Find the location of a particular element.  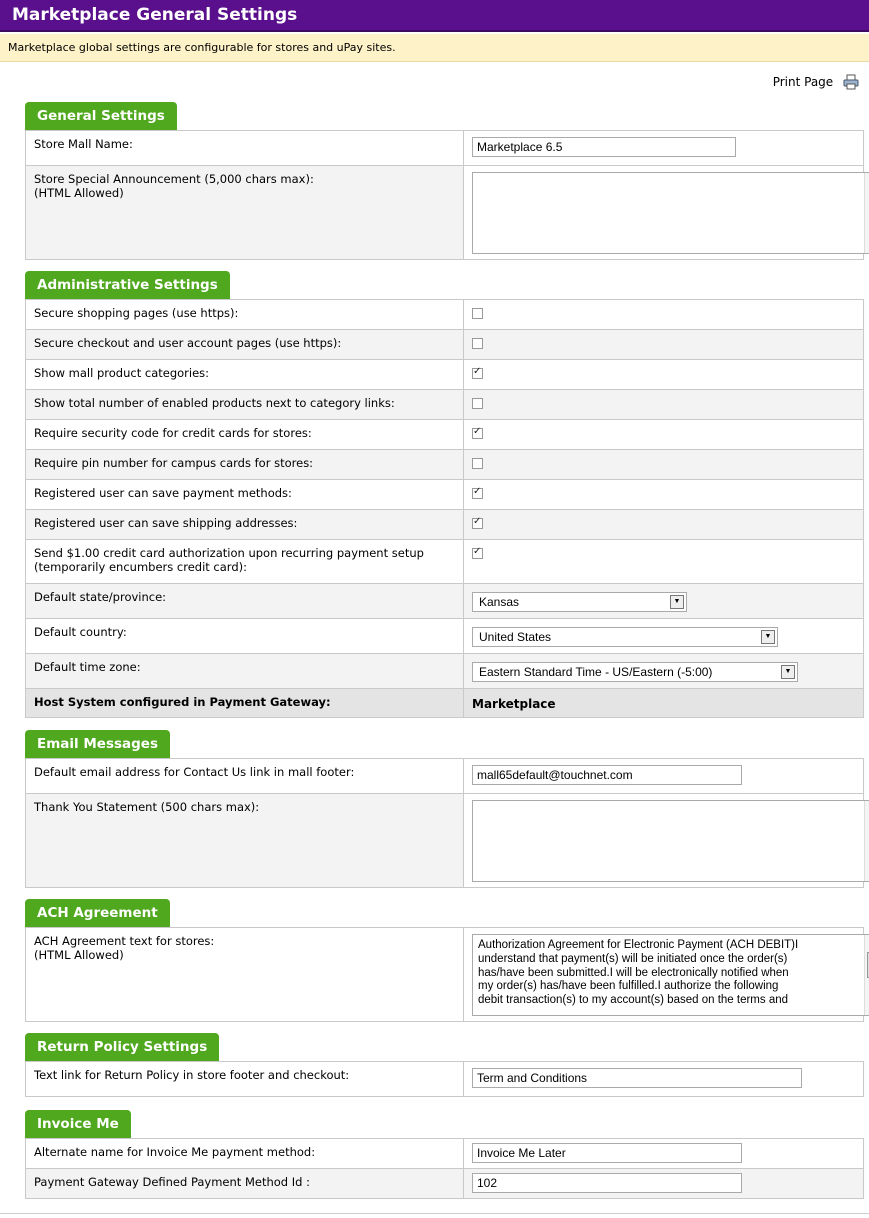

recurring-auth-checkbox is located at coordinates (477, 552).